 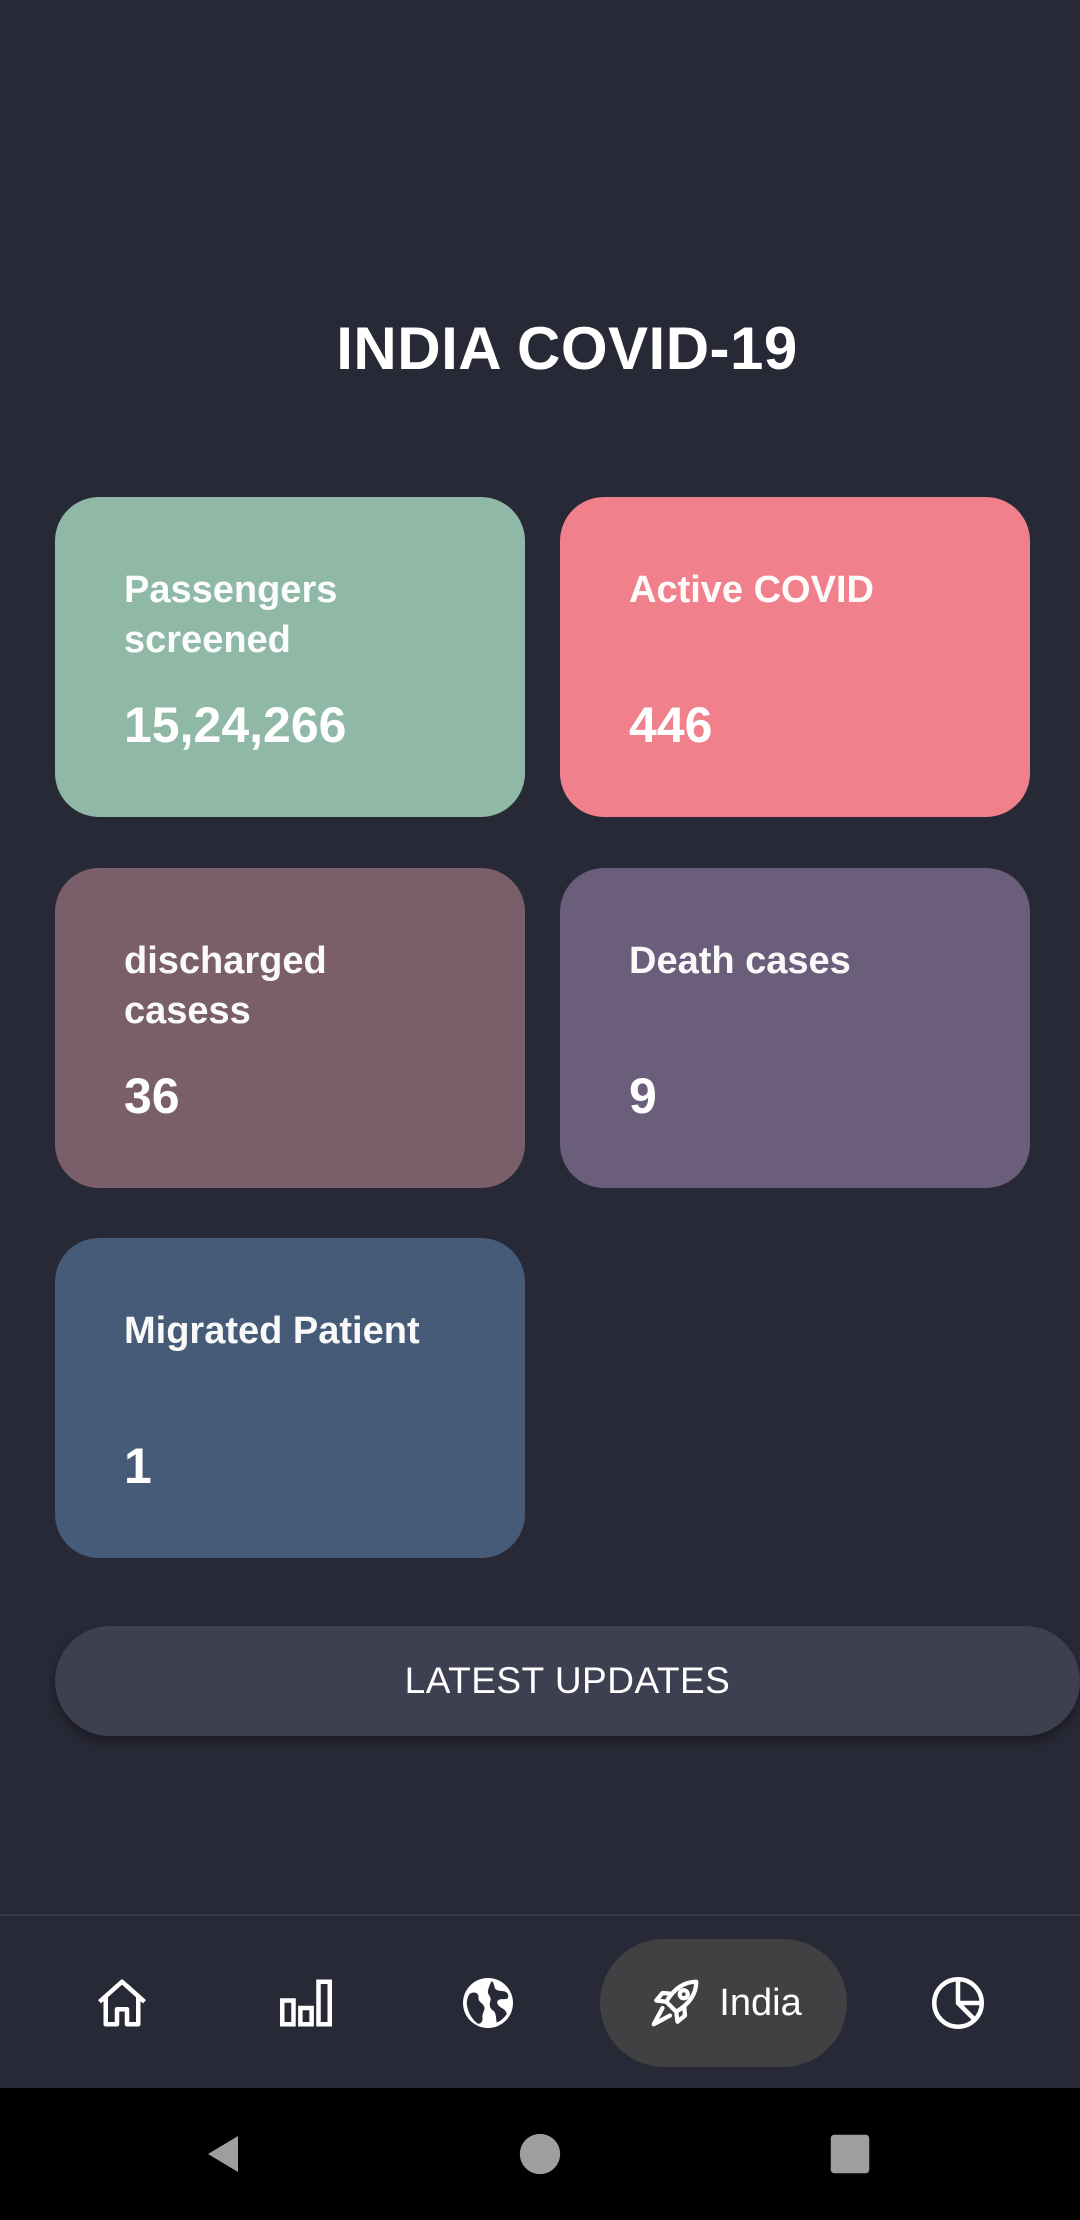 I want to click on stat-label: Death cases, so click(x=740, y=961).